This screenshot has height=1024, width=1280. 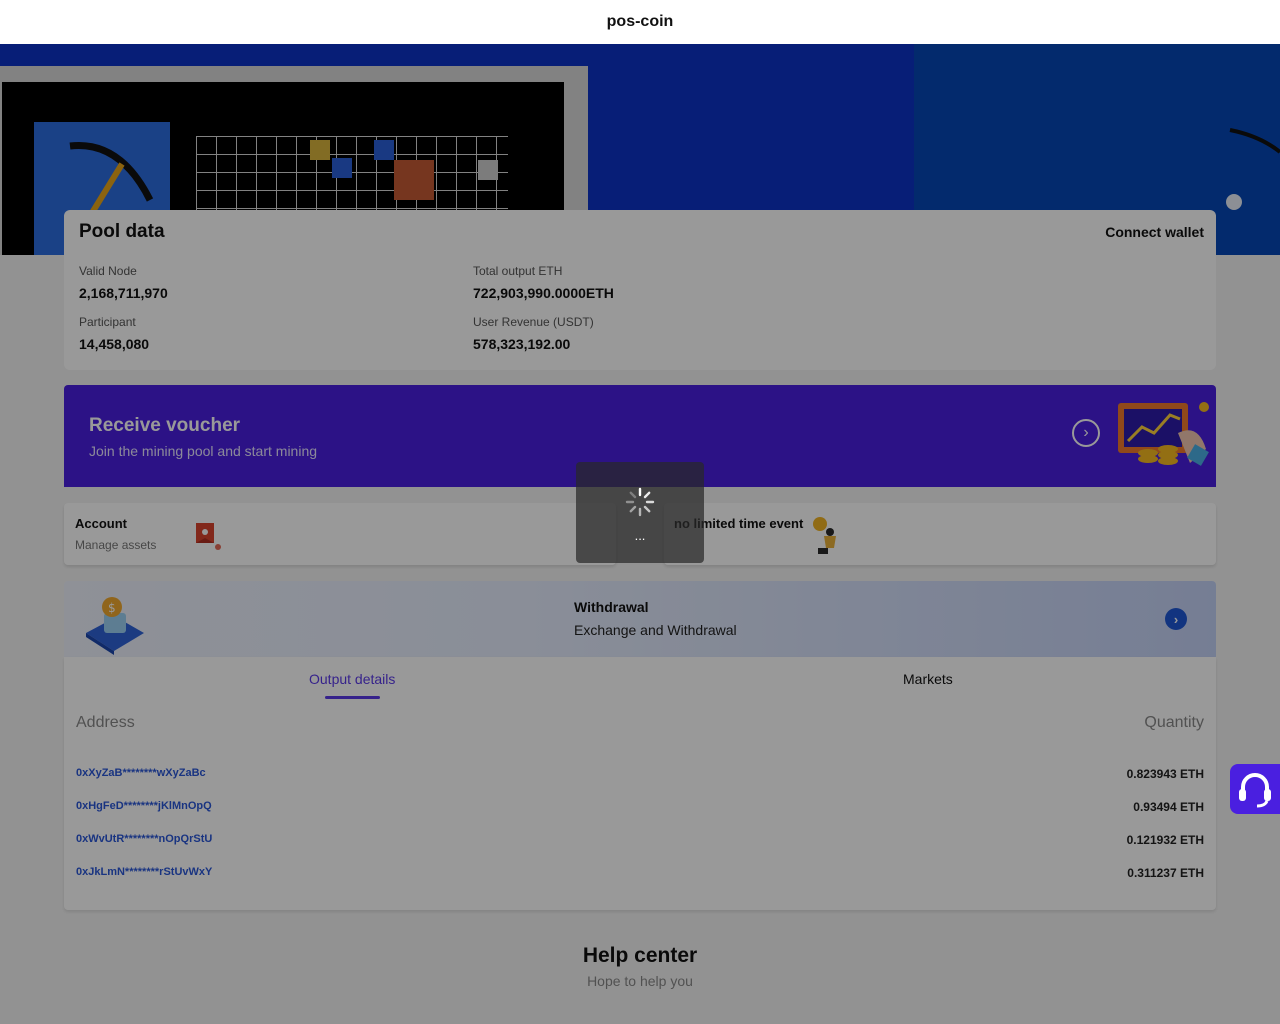 I want to click on table-row-address: 0xWvUtR********nOpQrStU, so click(x=144, y=839).